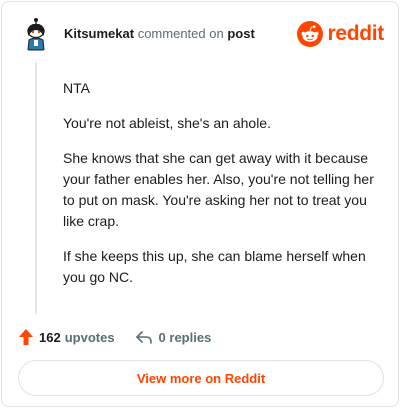 This screenshot has width=400, height=408. I want to click on reply-arrow-icon, so click(143, 337).